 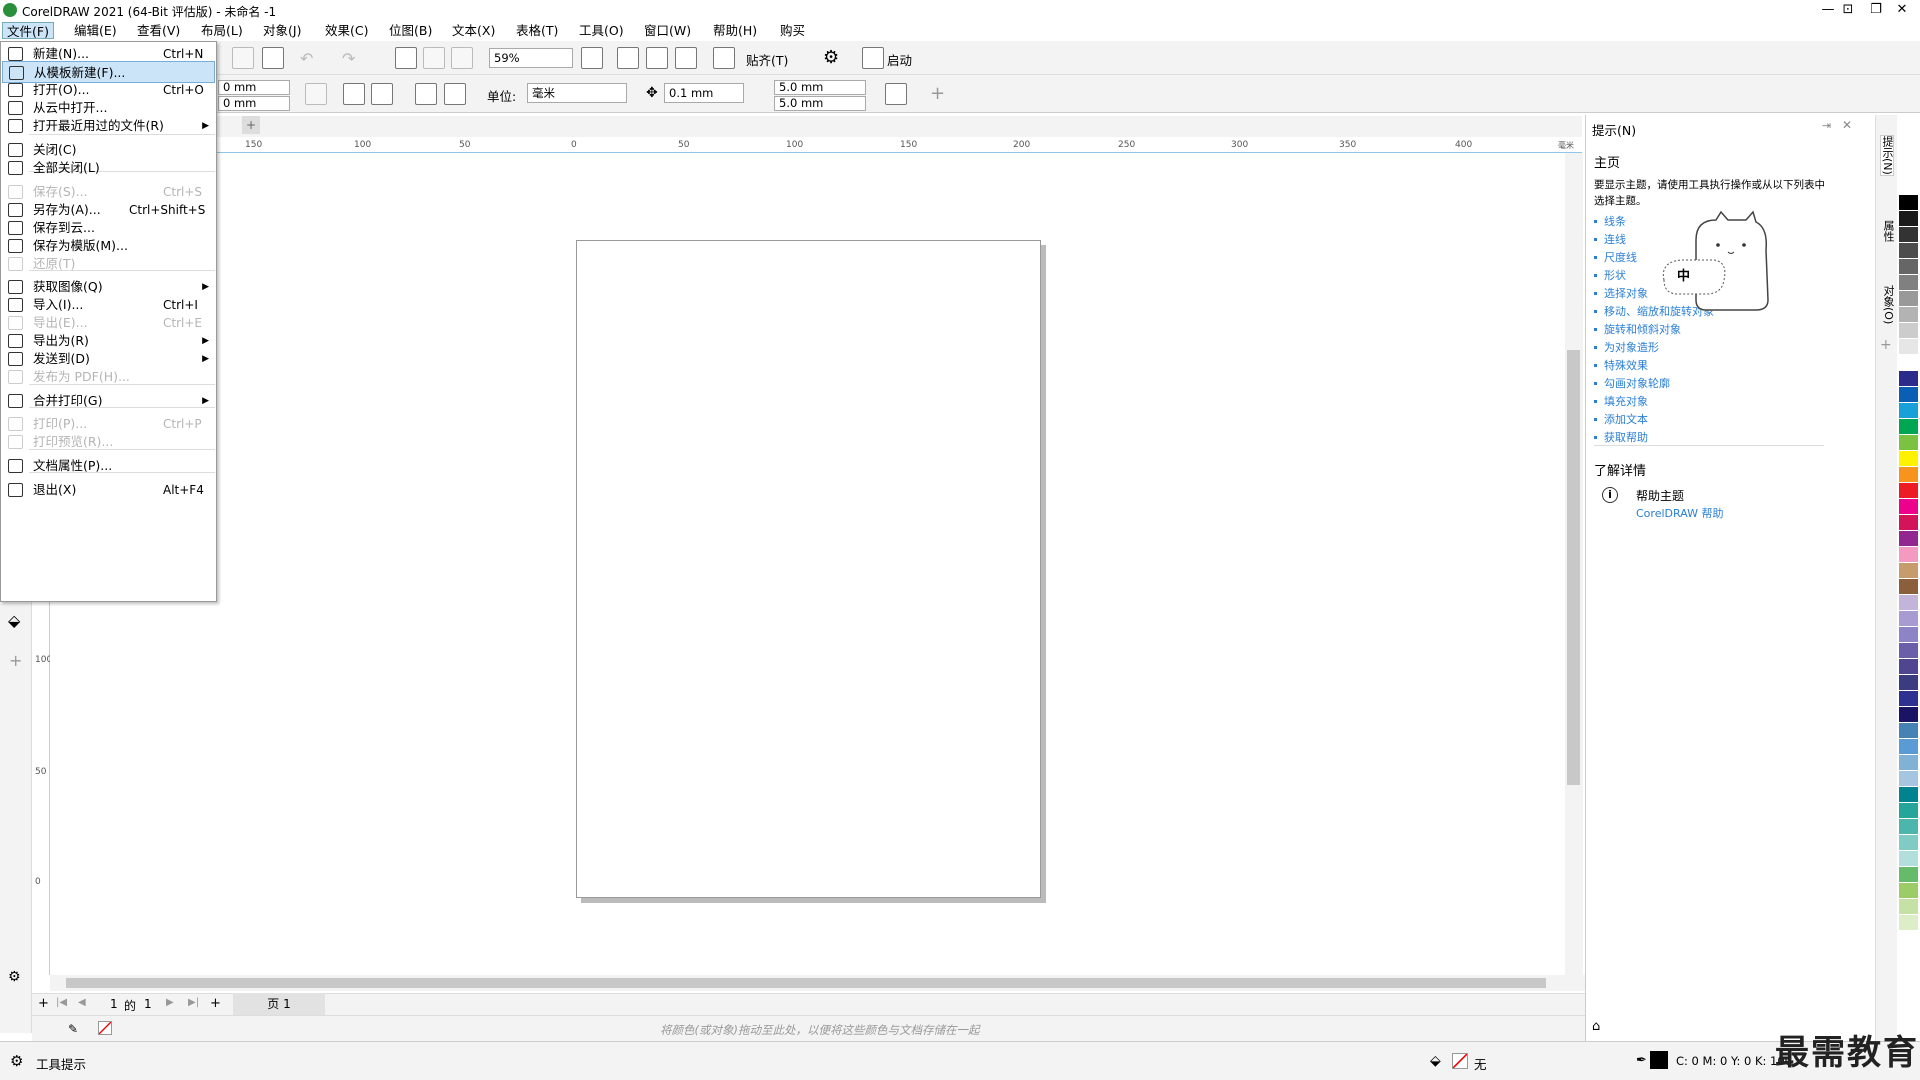 I want to click on file-menu-item: 退出(X) Alt+F4, so click(x=108, y=490).